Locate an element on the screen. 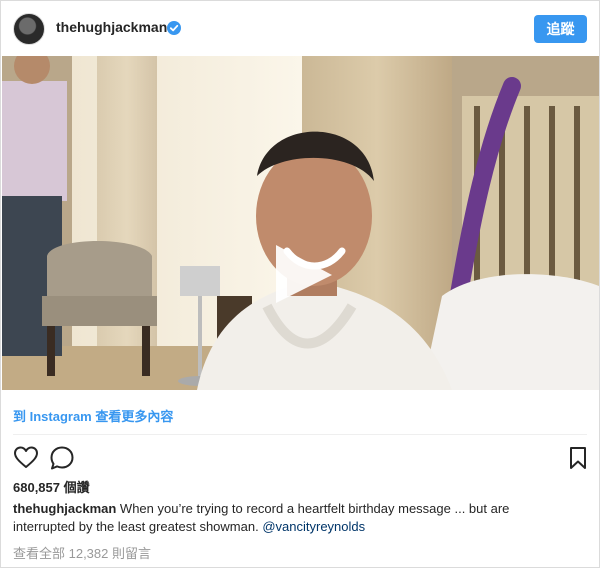 The width and height of the screenshot is (600, 568). bookmark-icon is located at coordinates (578, 458).